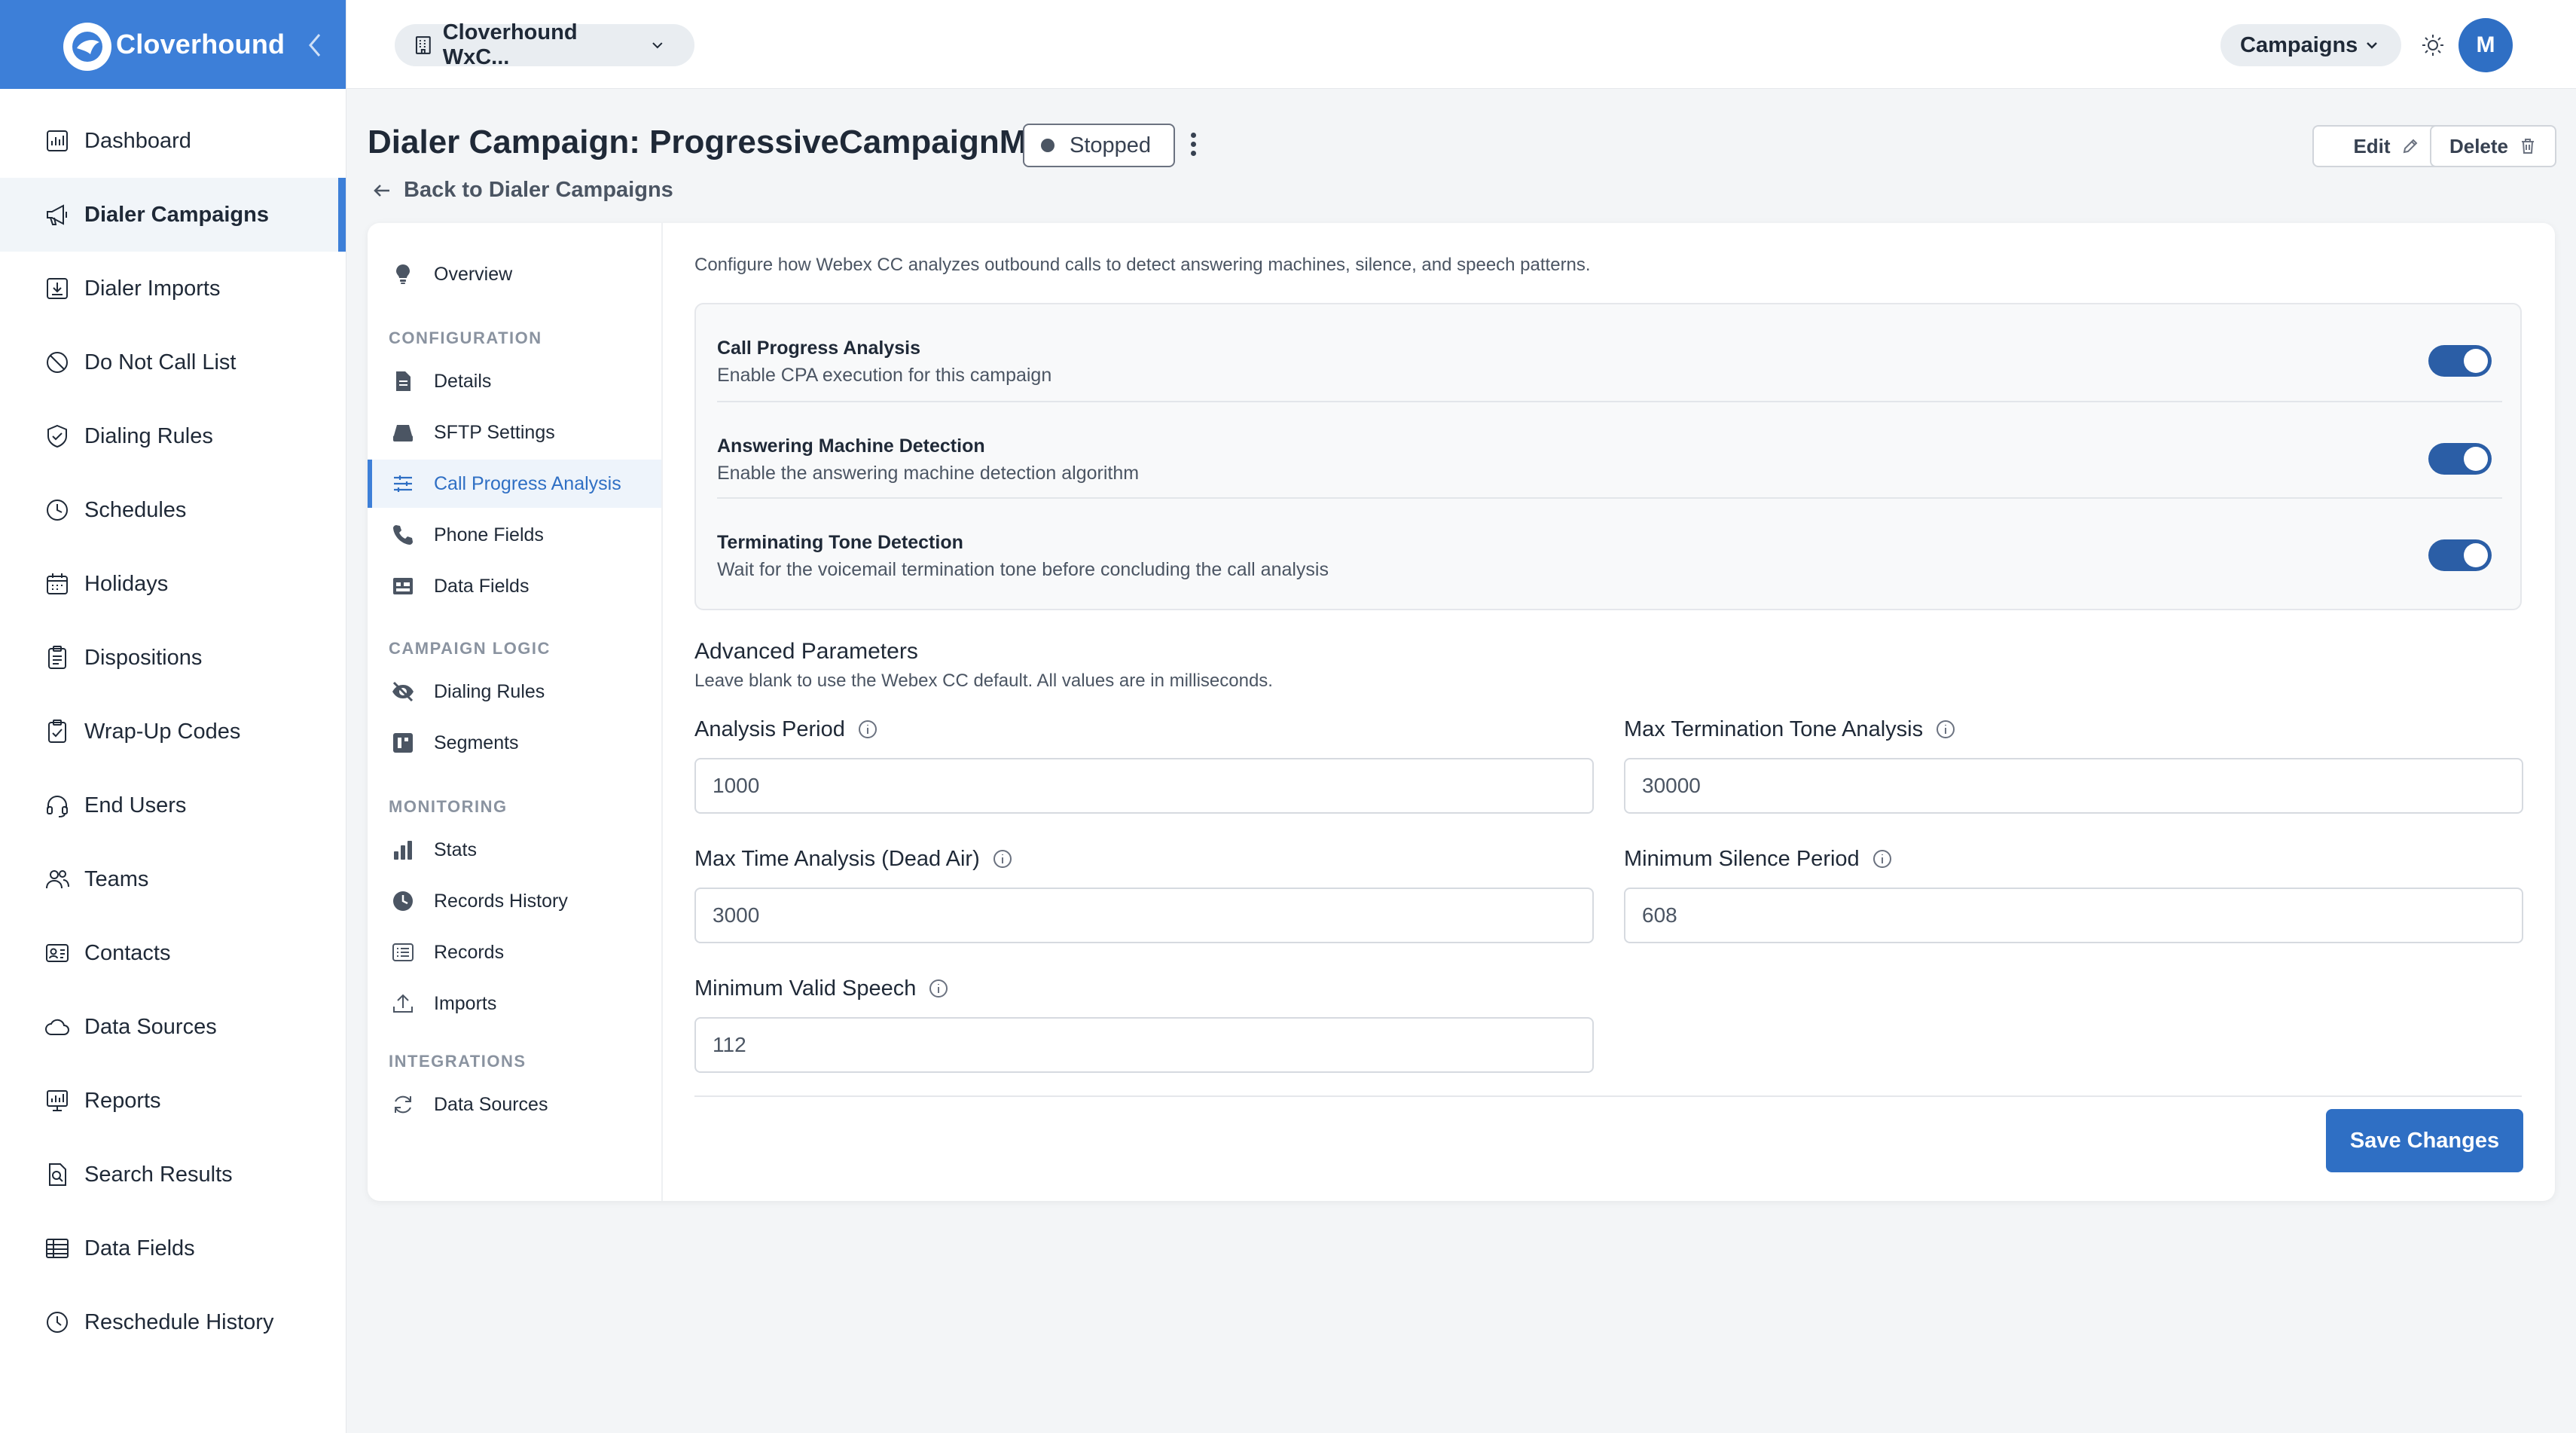  What do you see at coordinates (2424, 1140) in the screenshot?
I see `save-changes-button: Save Changes` at bounding box center [2424, 1140].